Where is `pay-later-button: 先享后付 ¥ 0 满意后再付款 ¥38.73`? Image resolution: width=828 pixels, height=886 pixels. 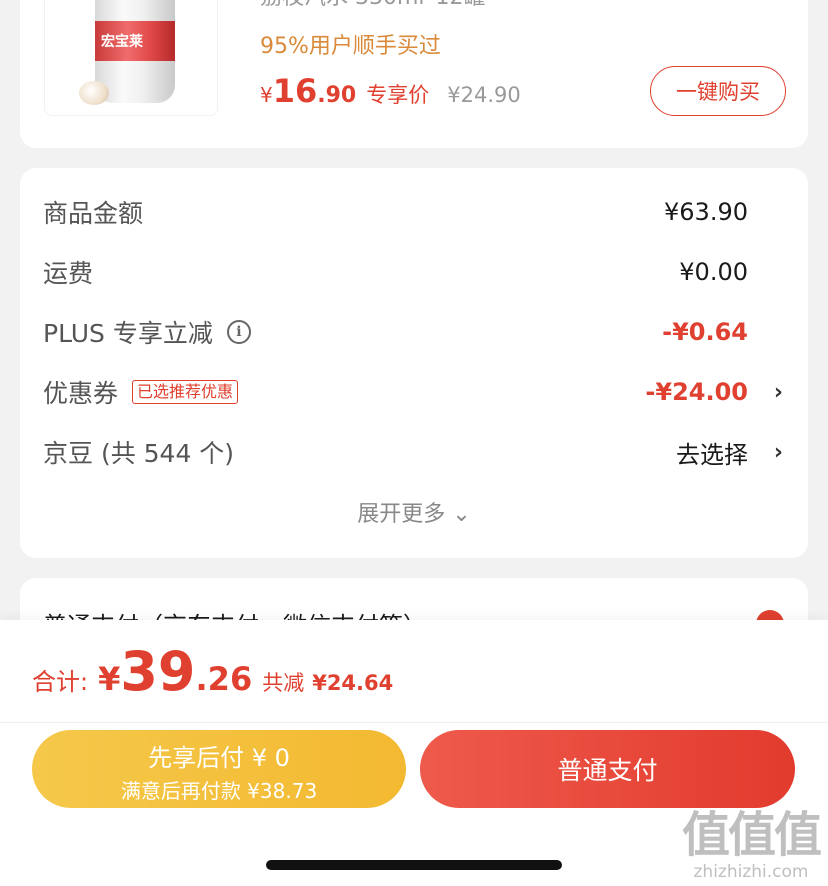 pay-later-button: 先享后付 ¥ 0 满意后再付款 ¥38.73 is located at coordinates (219, 769).